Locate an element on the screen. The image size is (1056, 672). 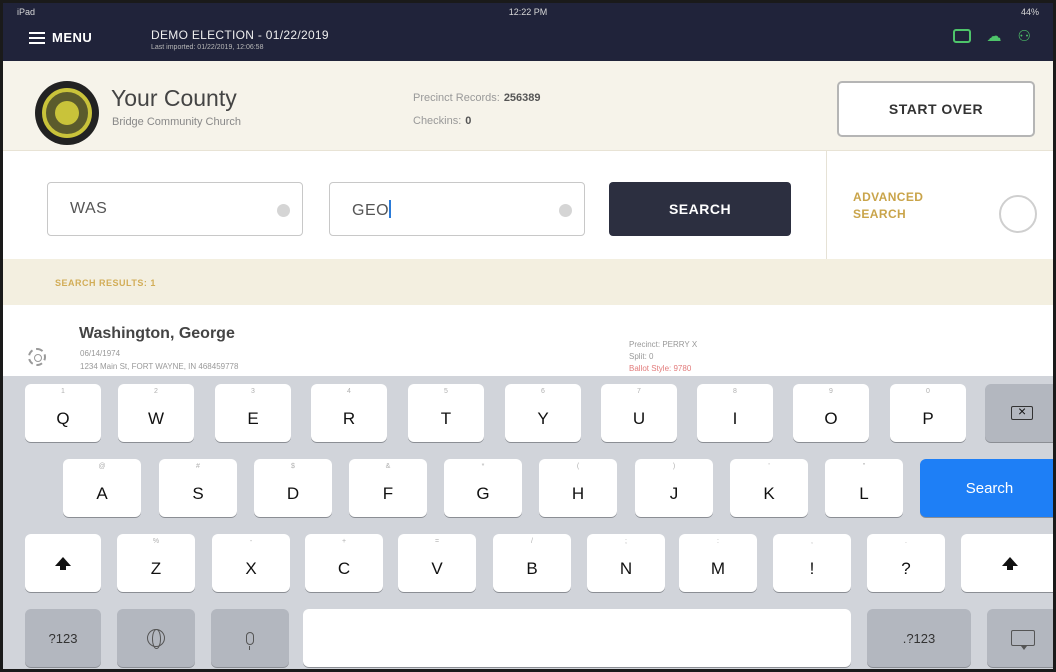
precinct-stats: Precinct Records: 256389 Checkins: 0 is located at coordinates (477, 110).